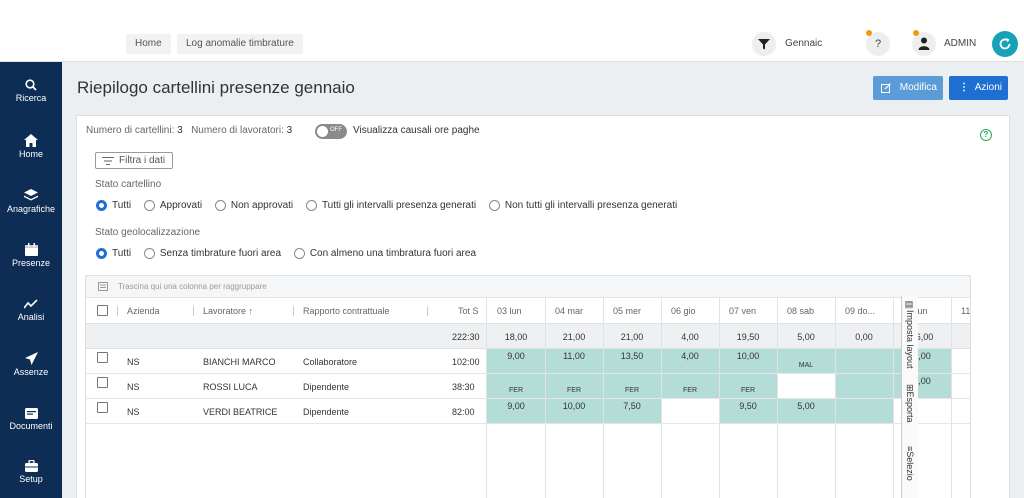  I want to click on filter-icon, so click(764, 44).